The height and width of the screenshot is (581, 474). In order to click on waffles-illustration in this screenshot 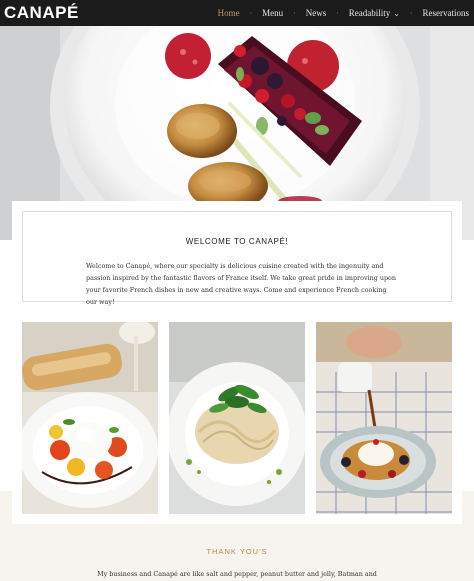, I will do `click(384, 418)`.